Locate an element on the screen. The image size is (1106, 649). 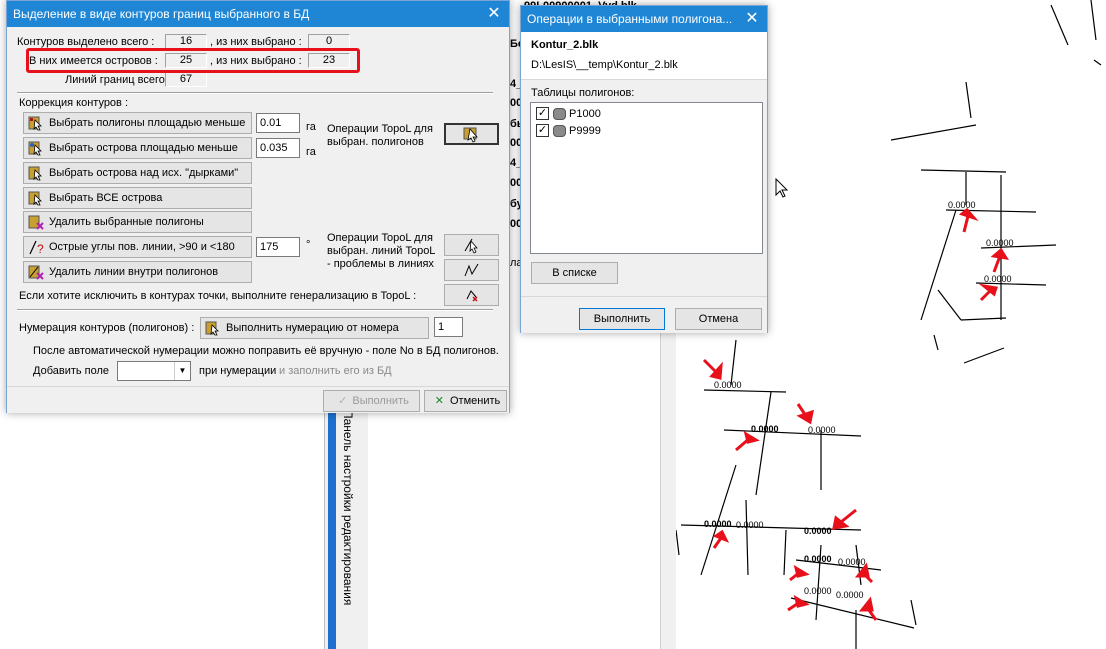
line-cursor-icon is located at coordinates (471, 246).